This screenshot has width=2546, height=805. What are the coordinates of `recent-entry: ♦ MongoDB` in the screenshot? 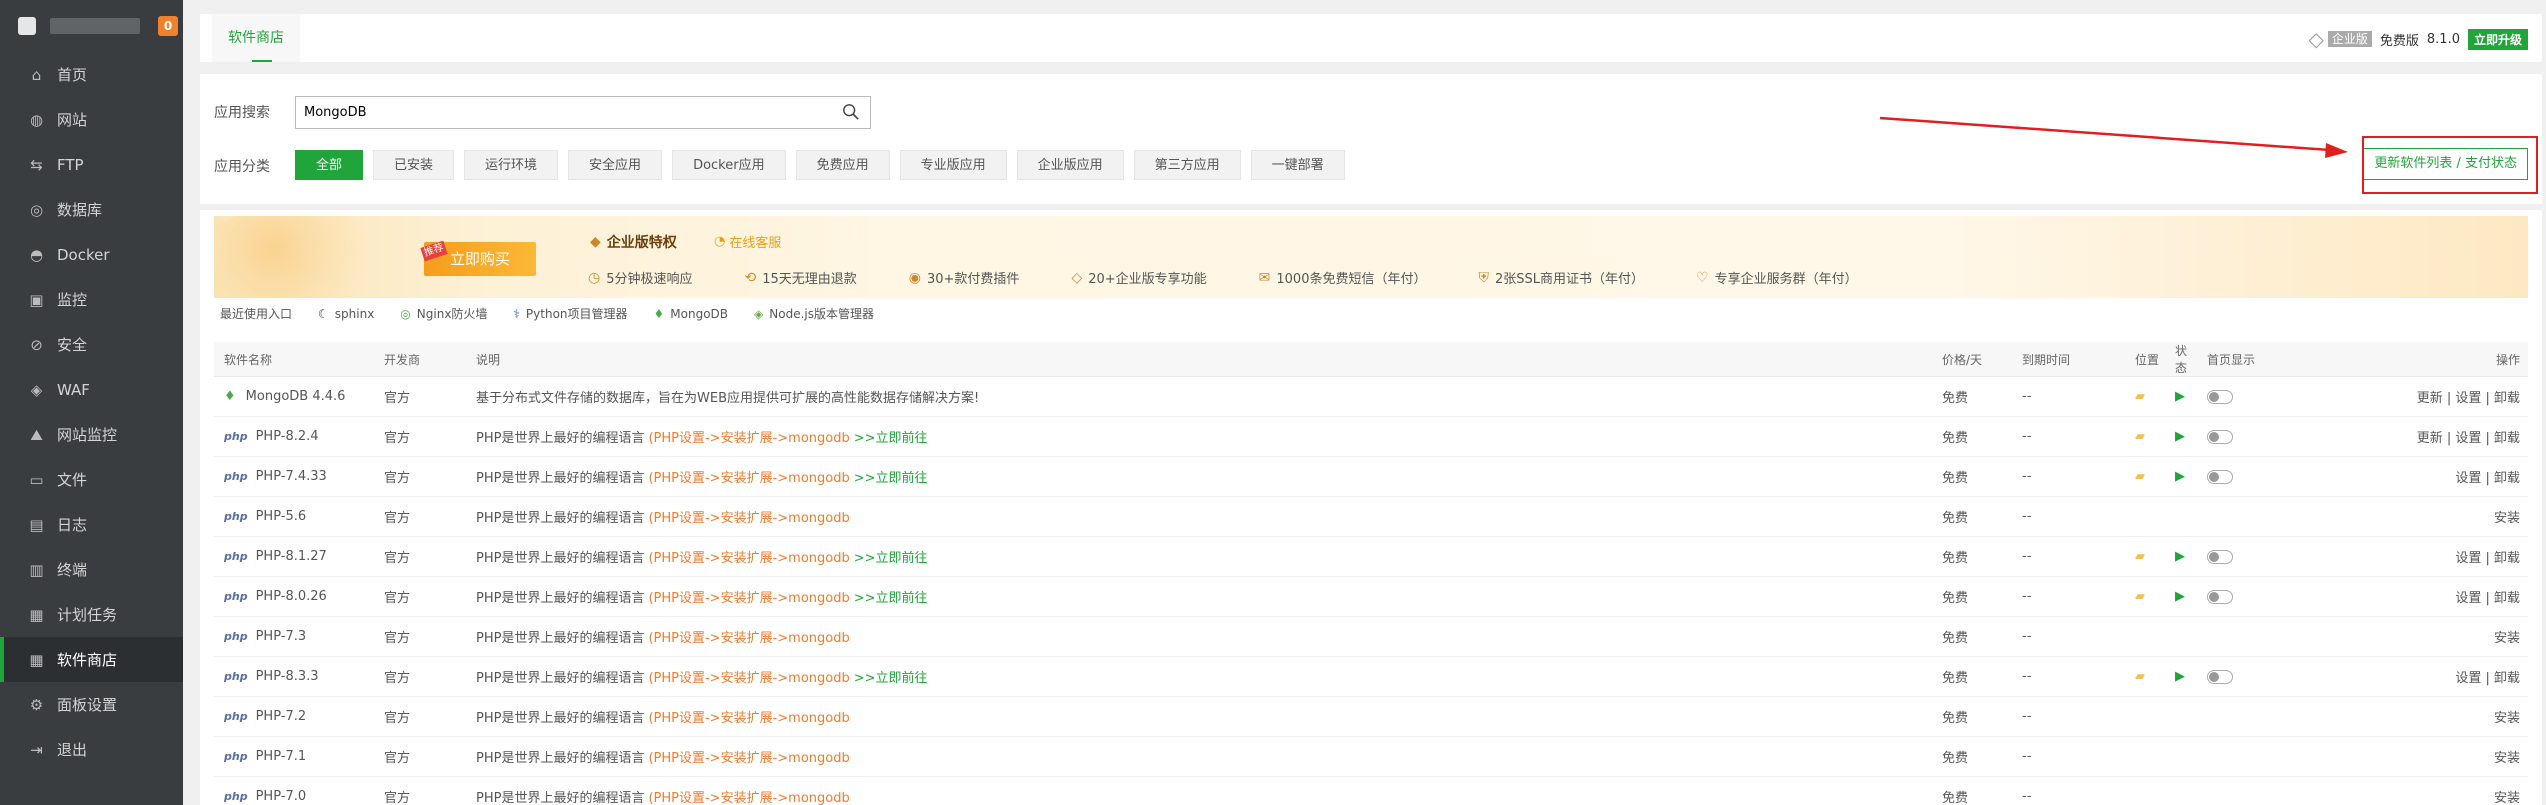 It's located at (691, 314).